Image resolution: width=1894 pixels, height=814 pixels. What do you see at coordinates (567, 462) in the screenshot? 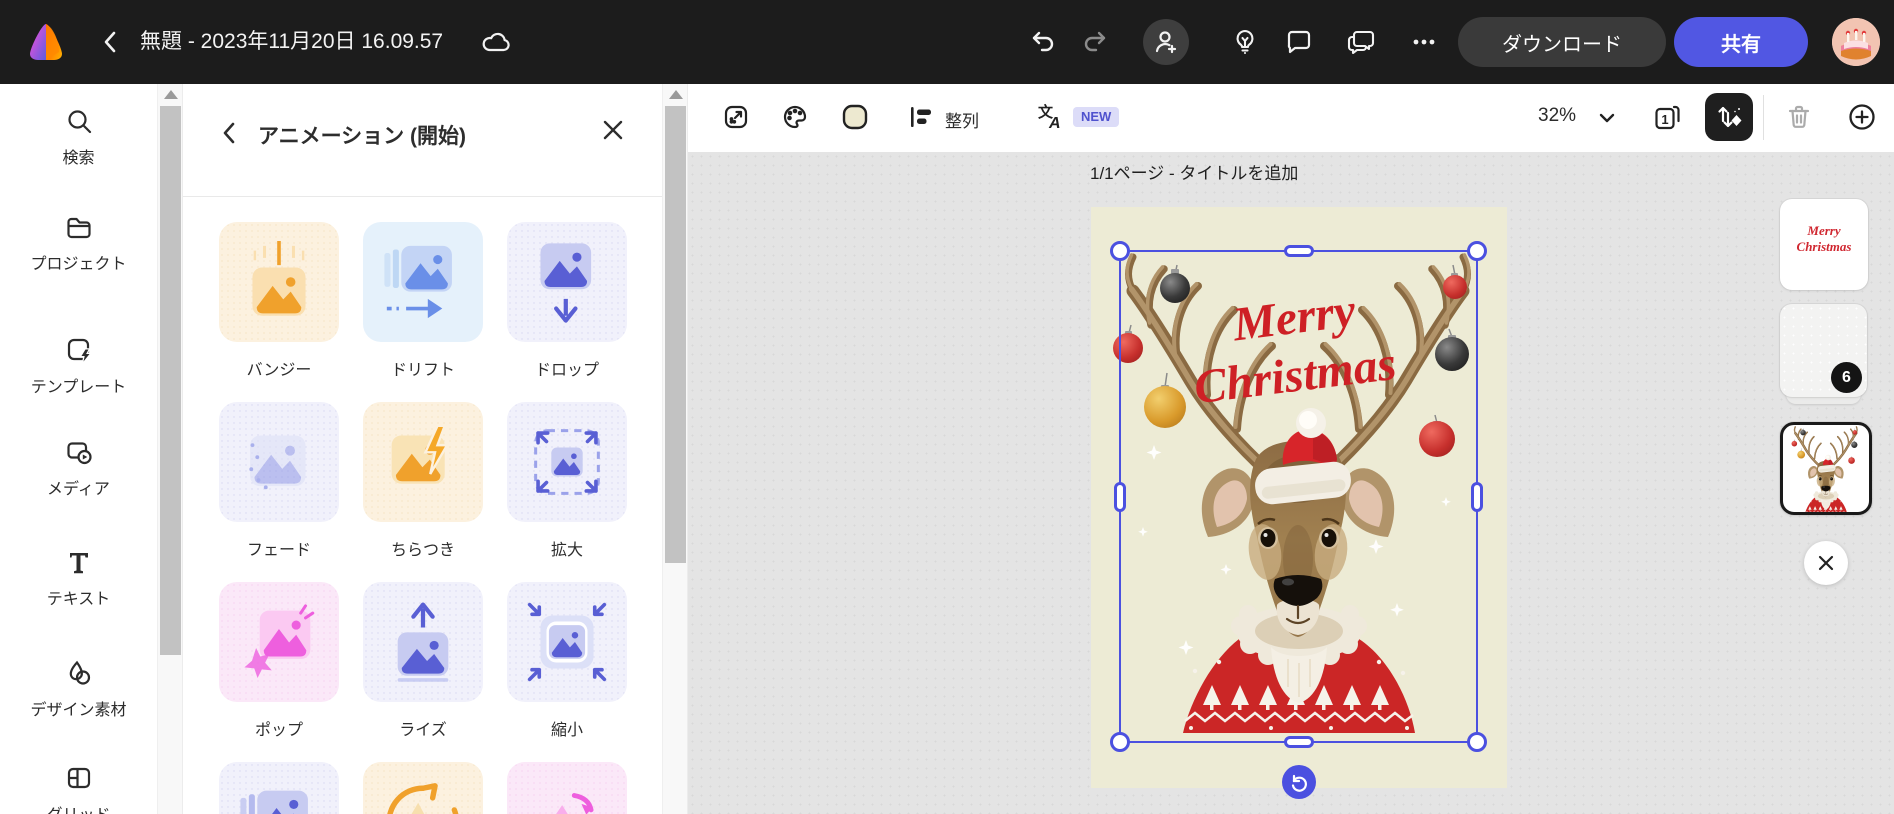
I see `expand-animation-icon` at bounding box center [567, 462].